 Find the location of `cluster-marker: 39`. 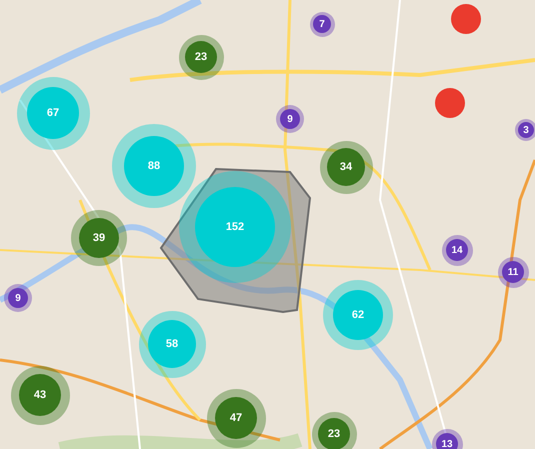

cluster-marker: 39 is located at coordinates (99, 238).